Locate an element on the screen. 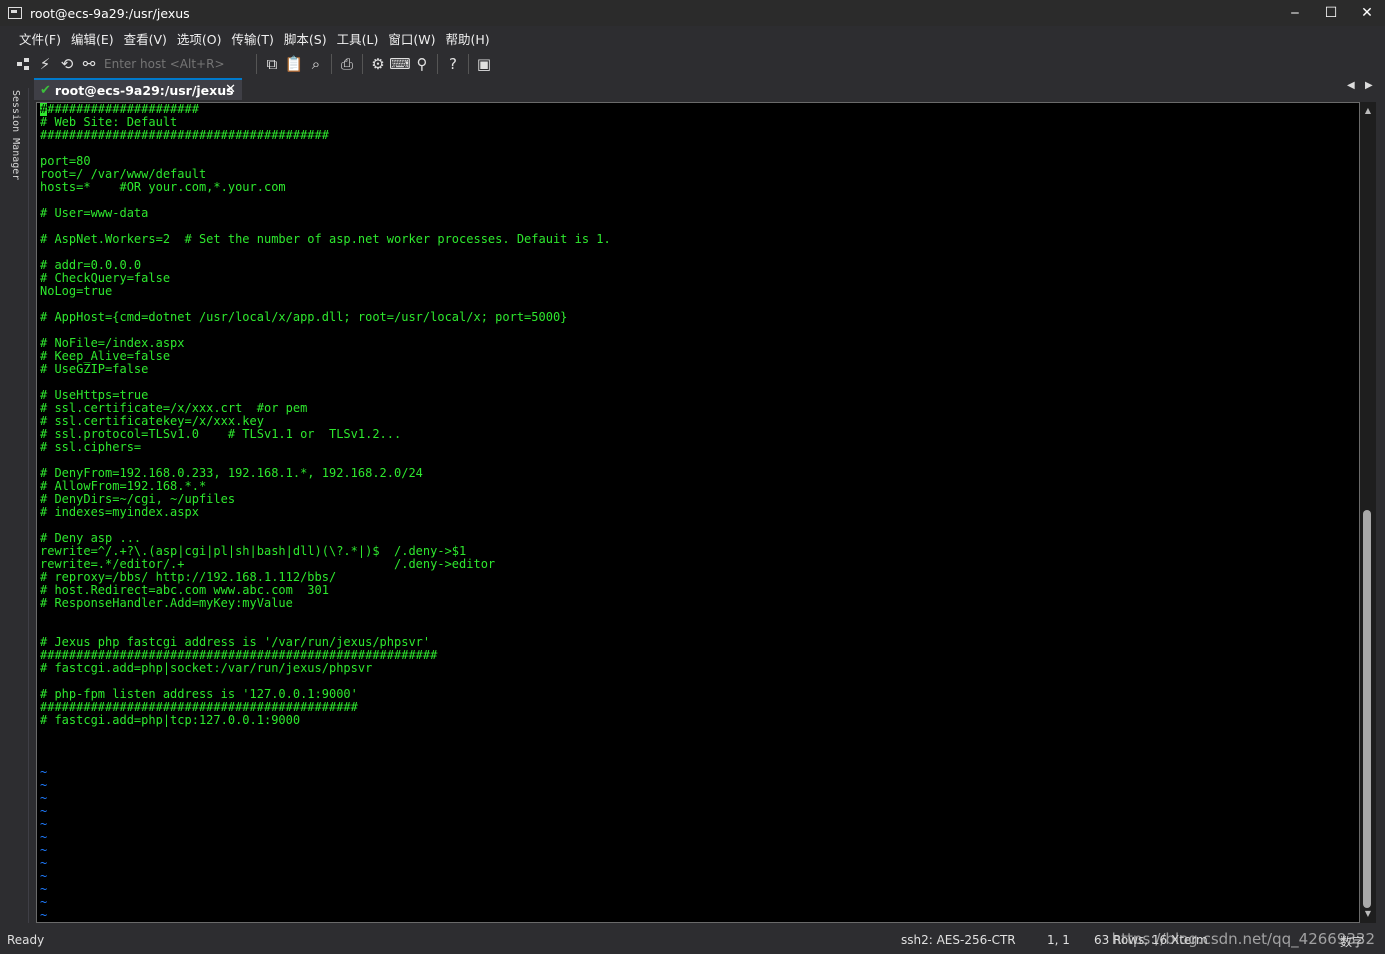  close-window-icon: ✕ is located at coordinates (1367, 13).